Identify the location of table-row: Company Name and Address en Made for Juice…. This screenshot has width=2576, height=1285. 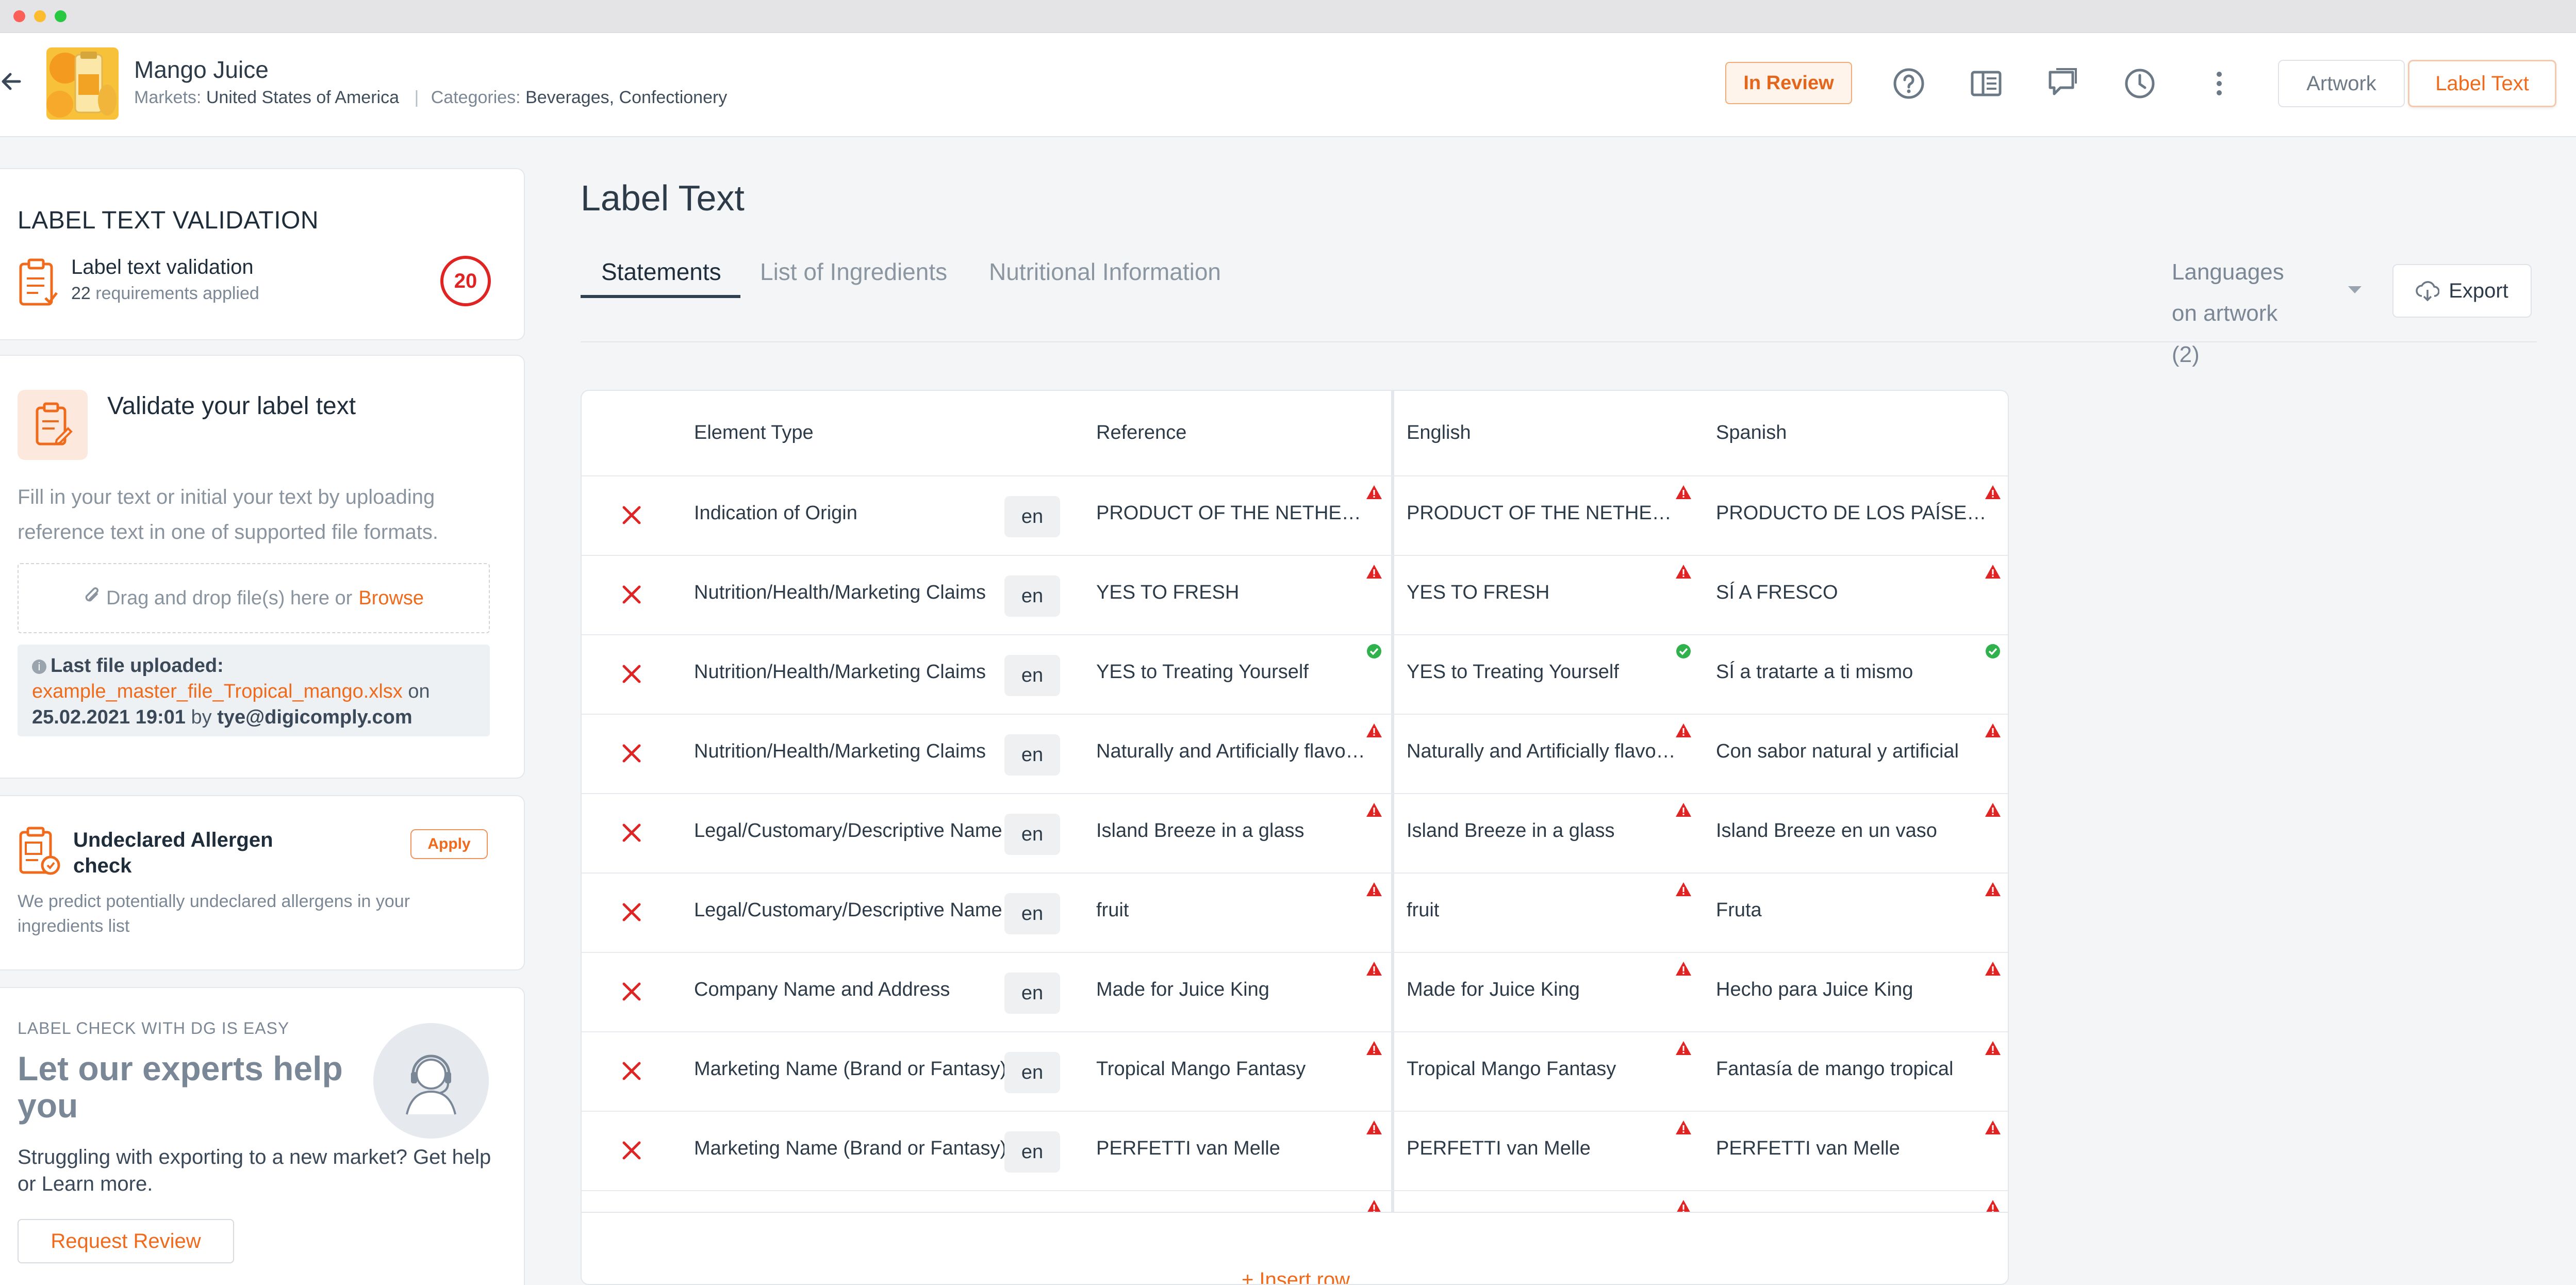
(1295, 991).